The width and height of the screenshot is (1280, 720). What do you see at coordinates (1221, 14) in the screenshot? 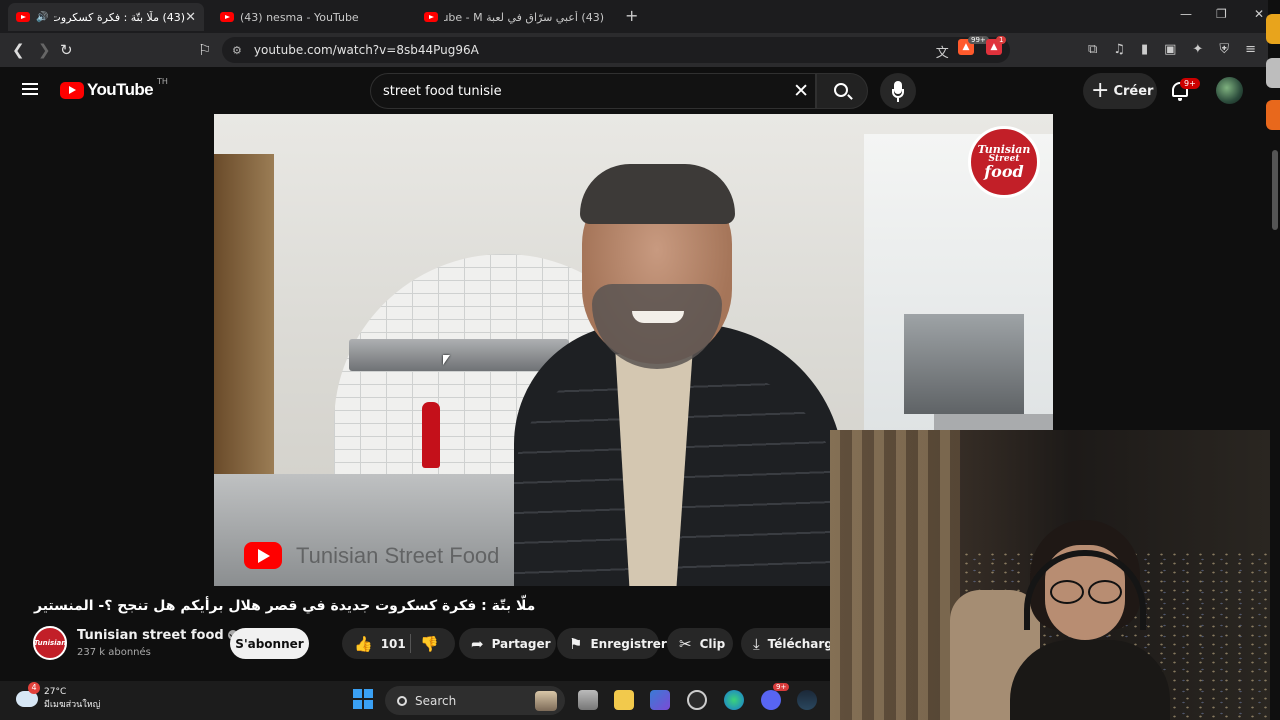
I see `restore-icon: ❐` at bounding box center [1221, 14].